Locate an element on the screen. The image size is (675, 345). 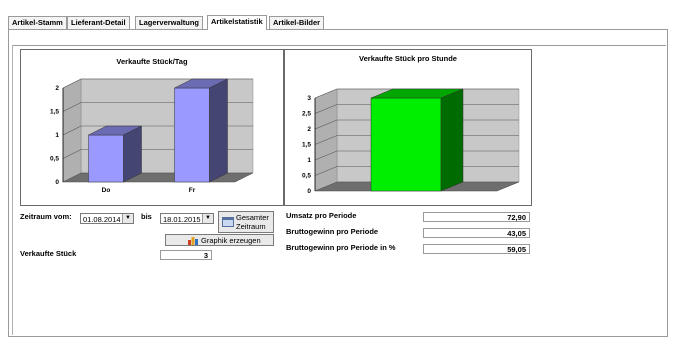
verkaufte-stueck-value: 3 is located at coordinates (186, 255).